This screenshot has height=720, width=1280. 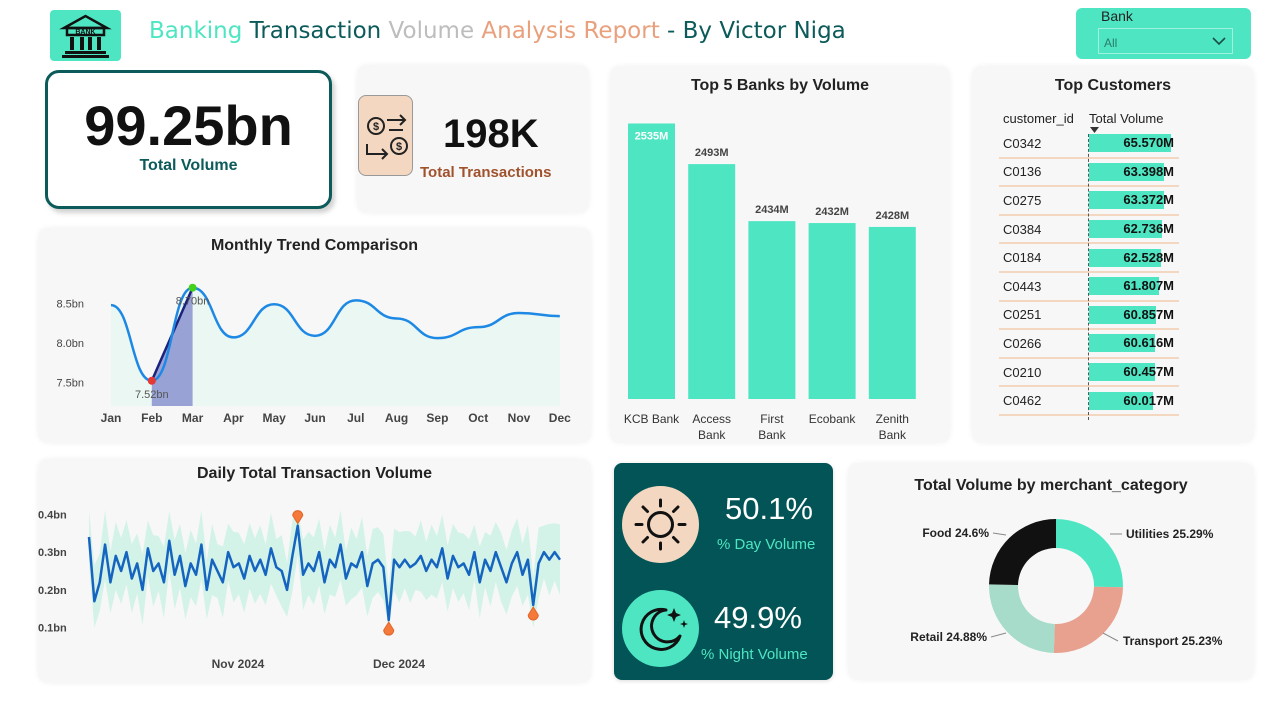 I want to click on total-volume-value: 63.398M, so click(x=1148, y=171).